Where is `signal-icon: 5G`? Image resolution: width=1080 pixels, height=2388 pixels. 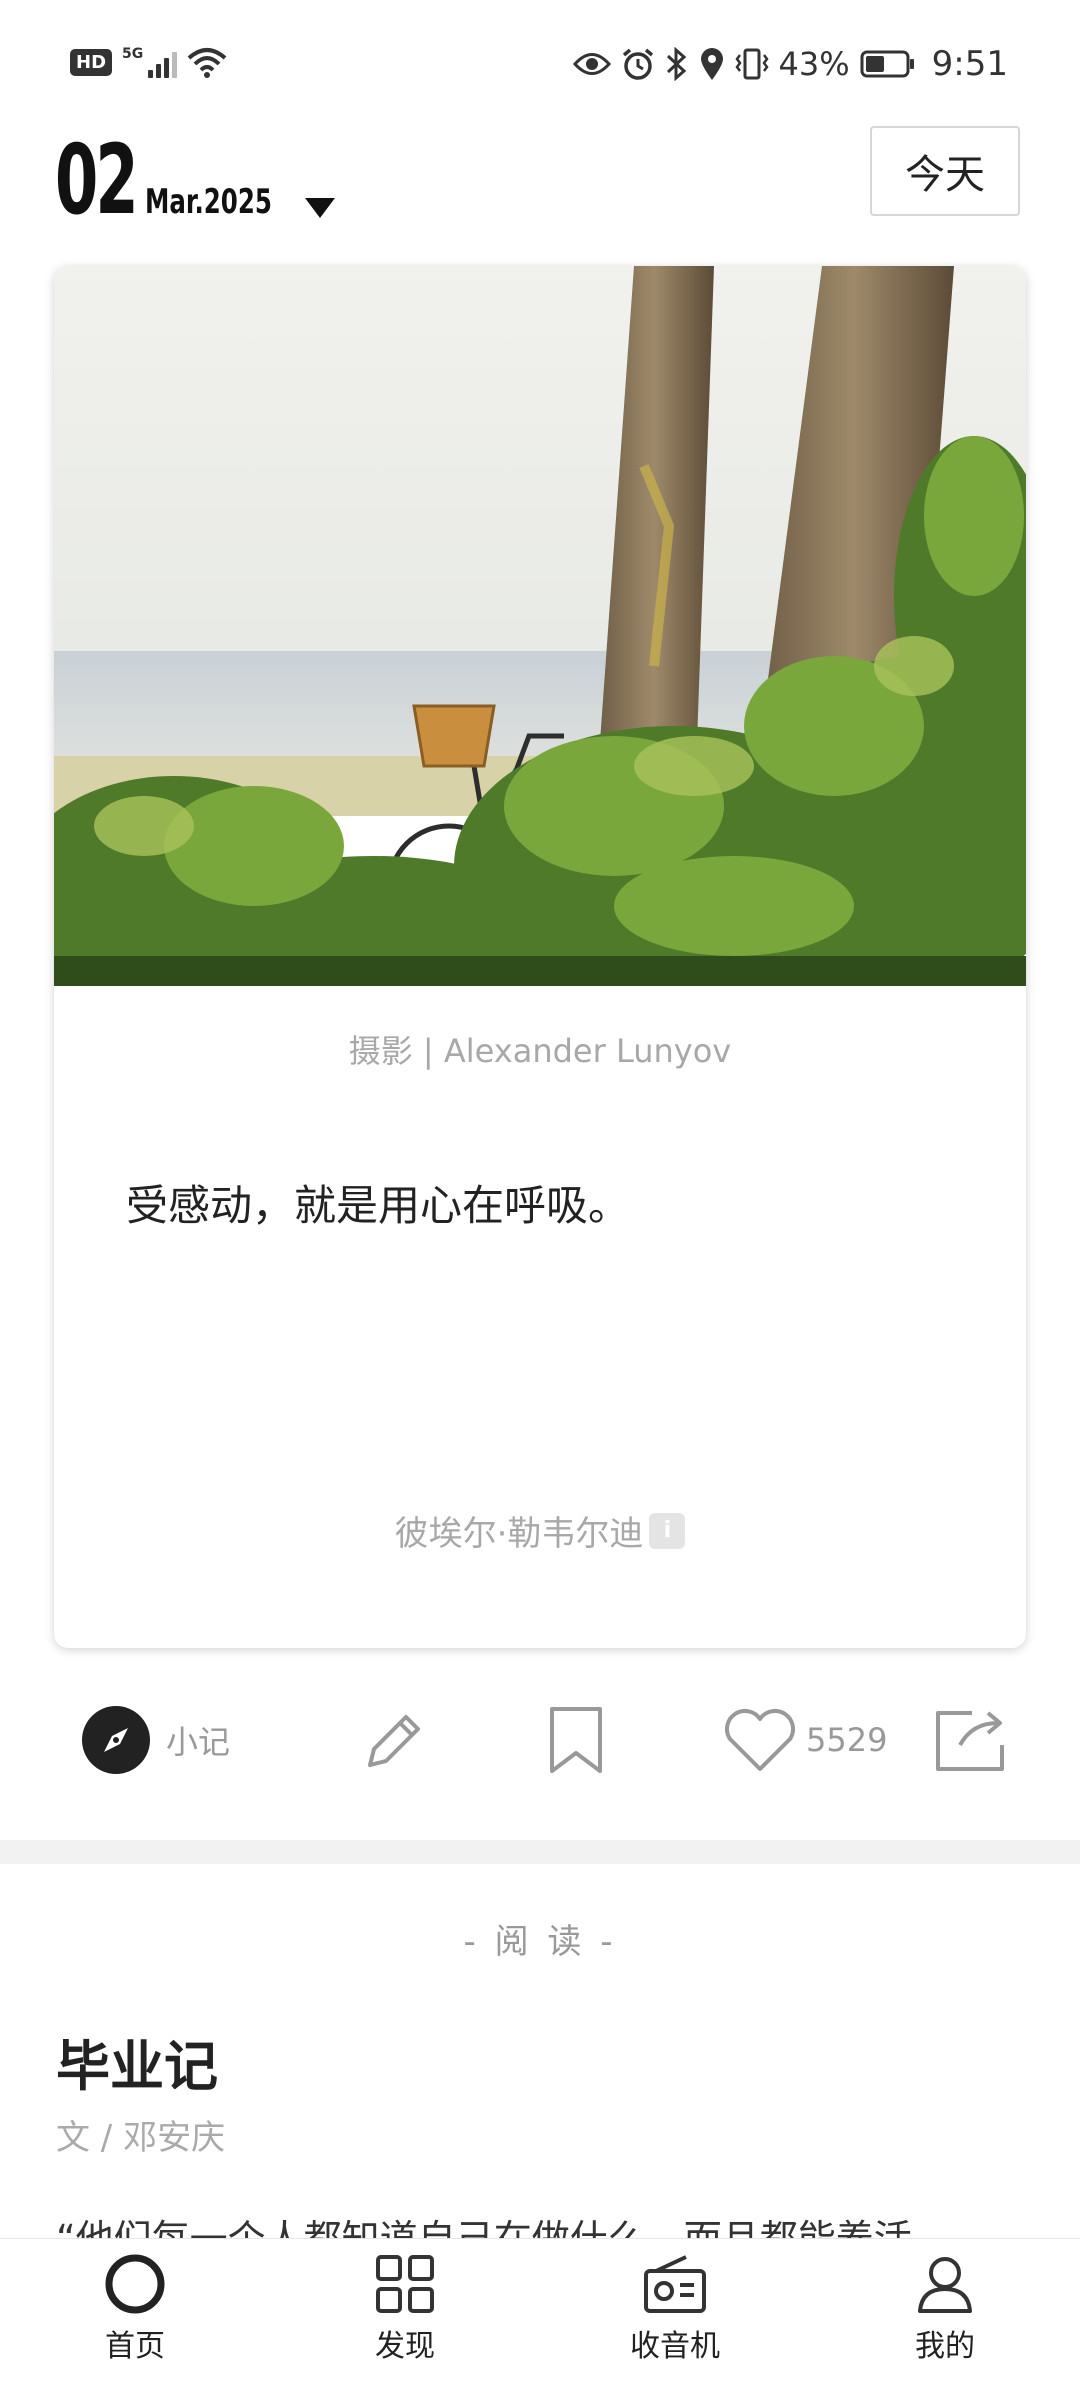 signal-icon: 5G is located at coordinates (150, 62).